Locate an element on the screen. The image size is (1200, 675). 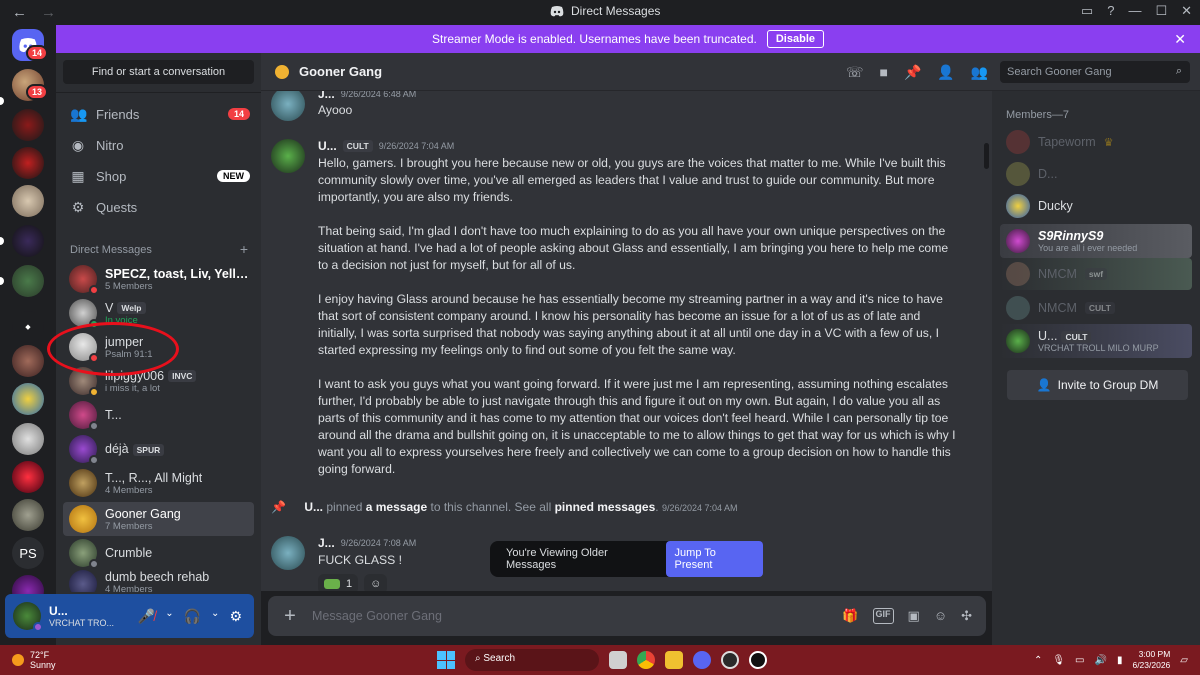
add-friends-icon: 👤 is located at coordinates (945, 72).